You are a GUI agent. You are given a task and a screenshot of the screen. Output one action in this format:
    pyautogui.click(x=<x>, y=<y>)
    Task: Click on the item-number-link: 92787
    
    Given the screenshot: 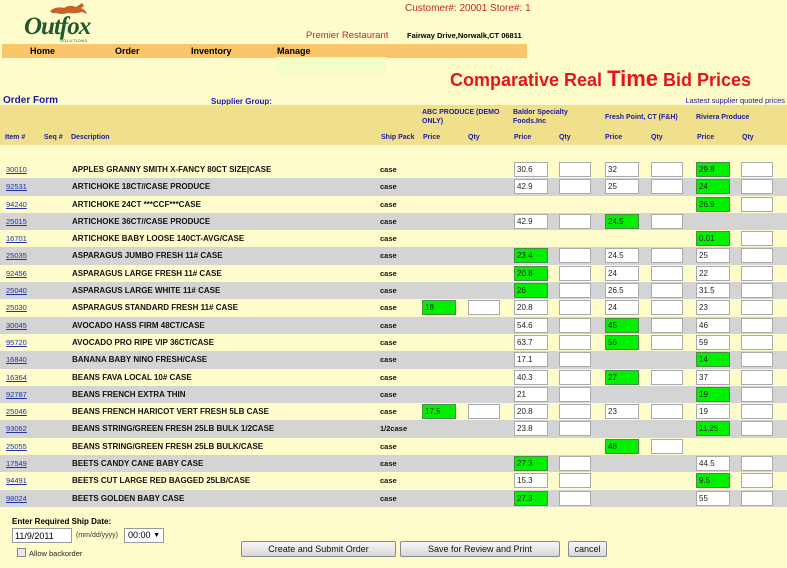 What is the action you would take?
    pyautogui.click(x=16, y=394)
    